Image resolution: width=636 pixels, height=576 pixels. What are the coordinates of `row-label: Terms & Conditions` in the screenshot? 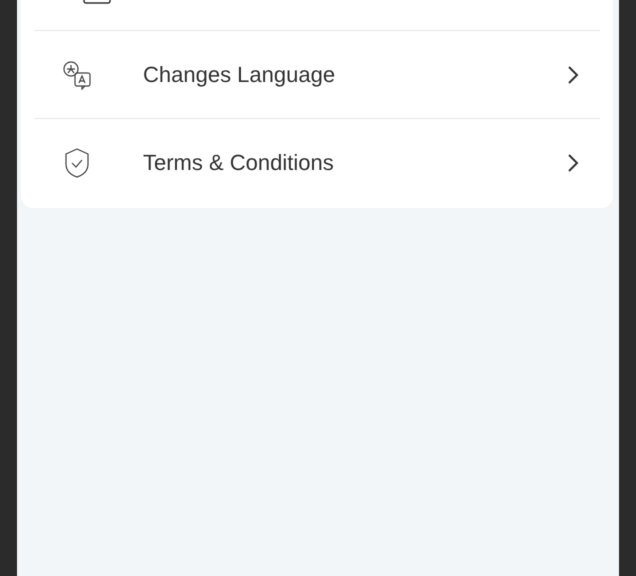 It's located at (239, 163).